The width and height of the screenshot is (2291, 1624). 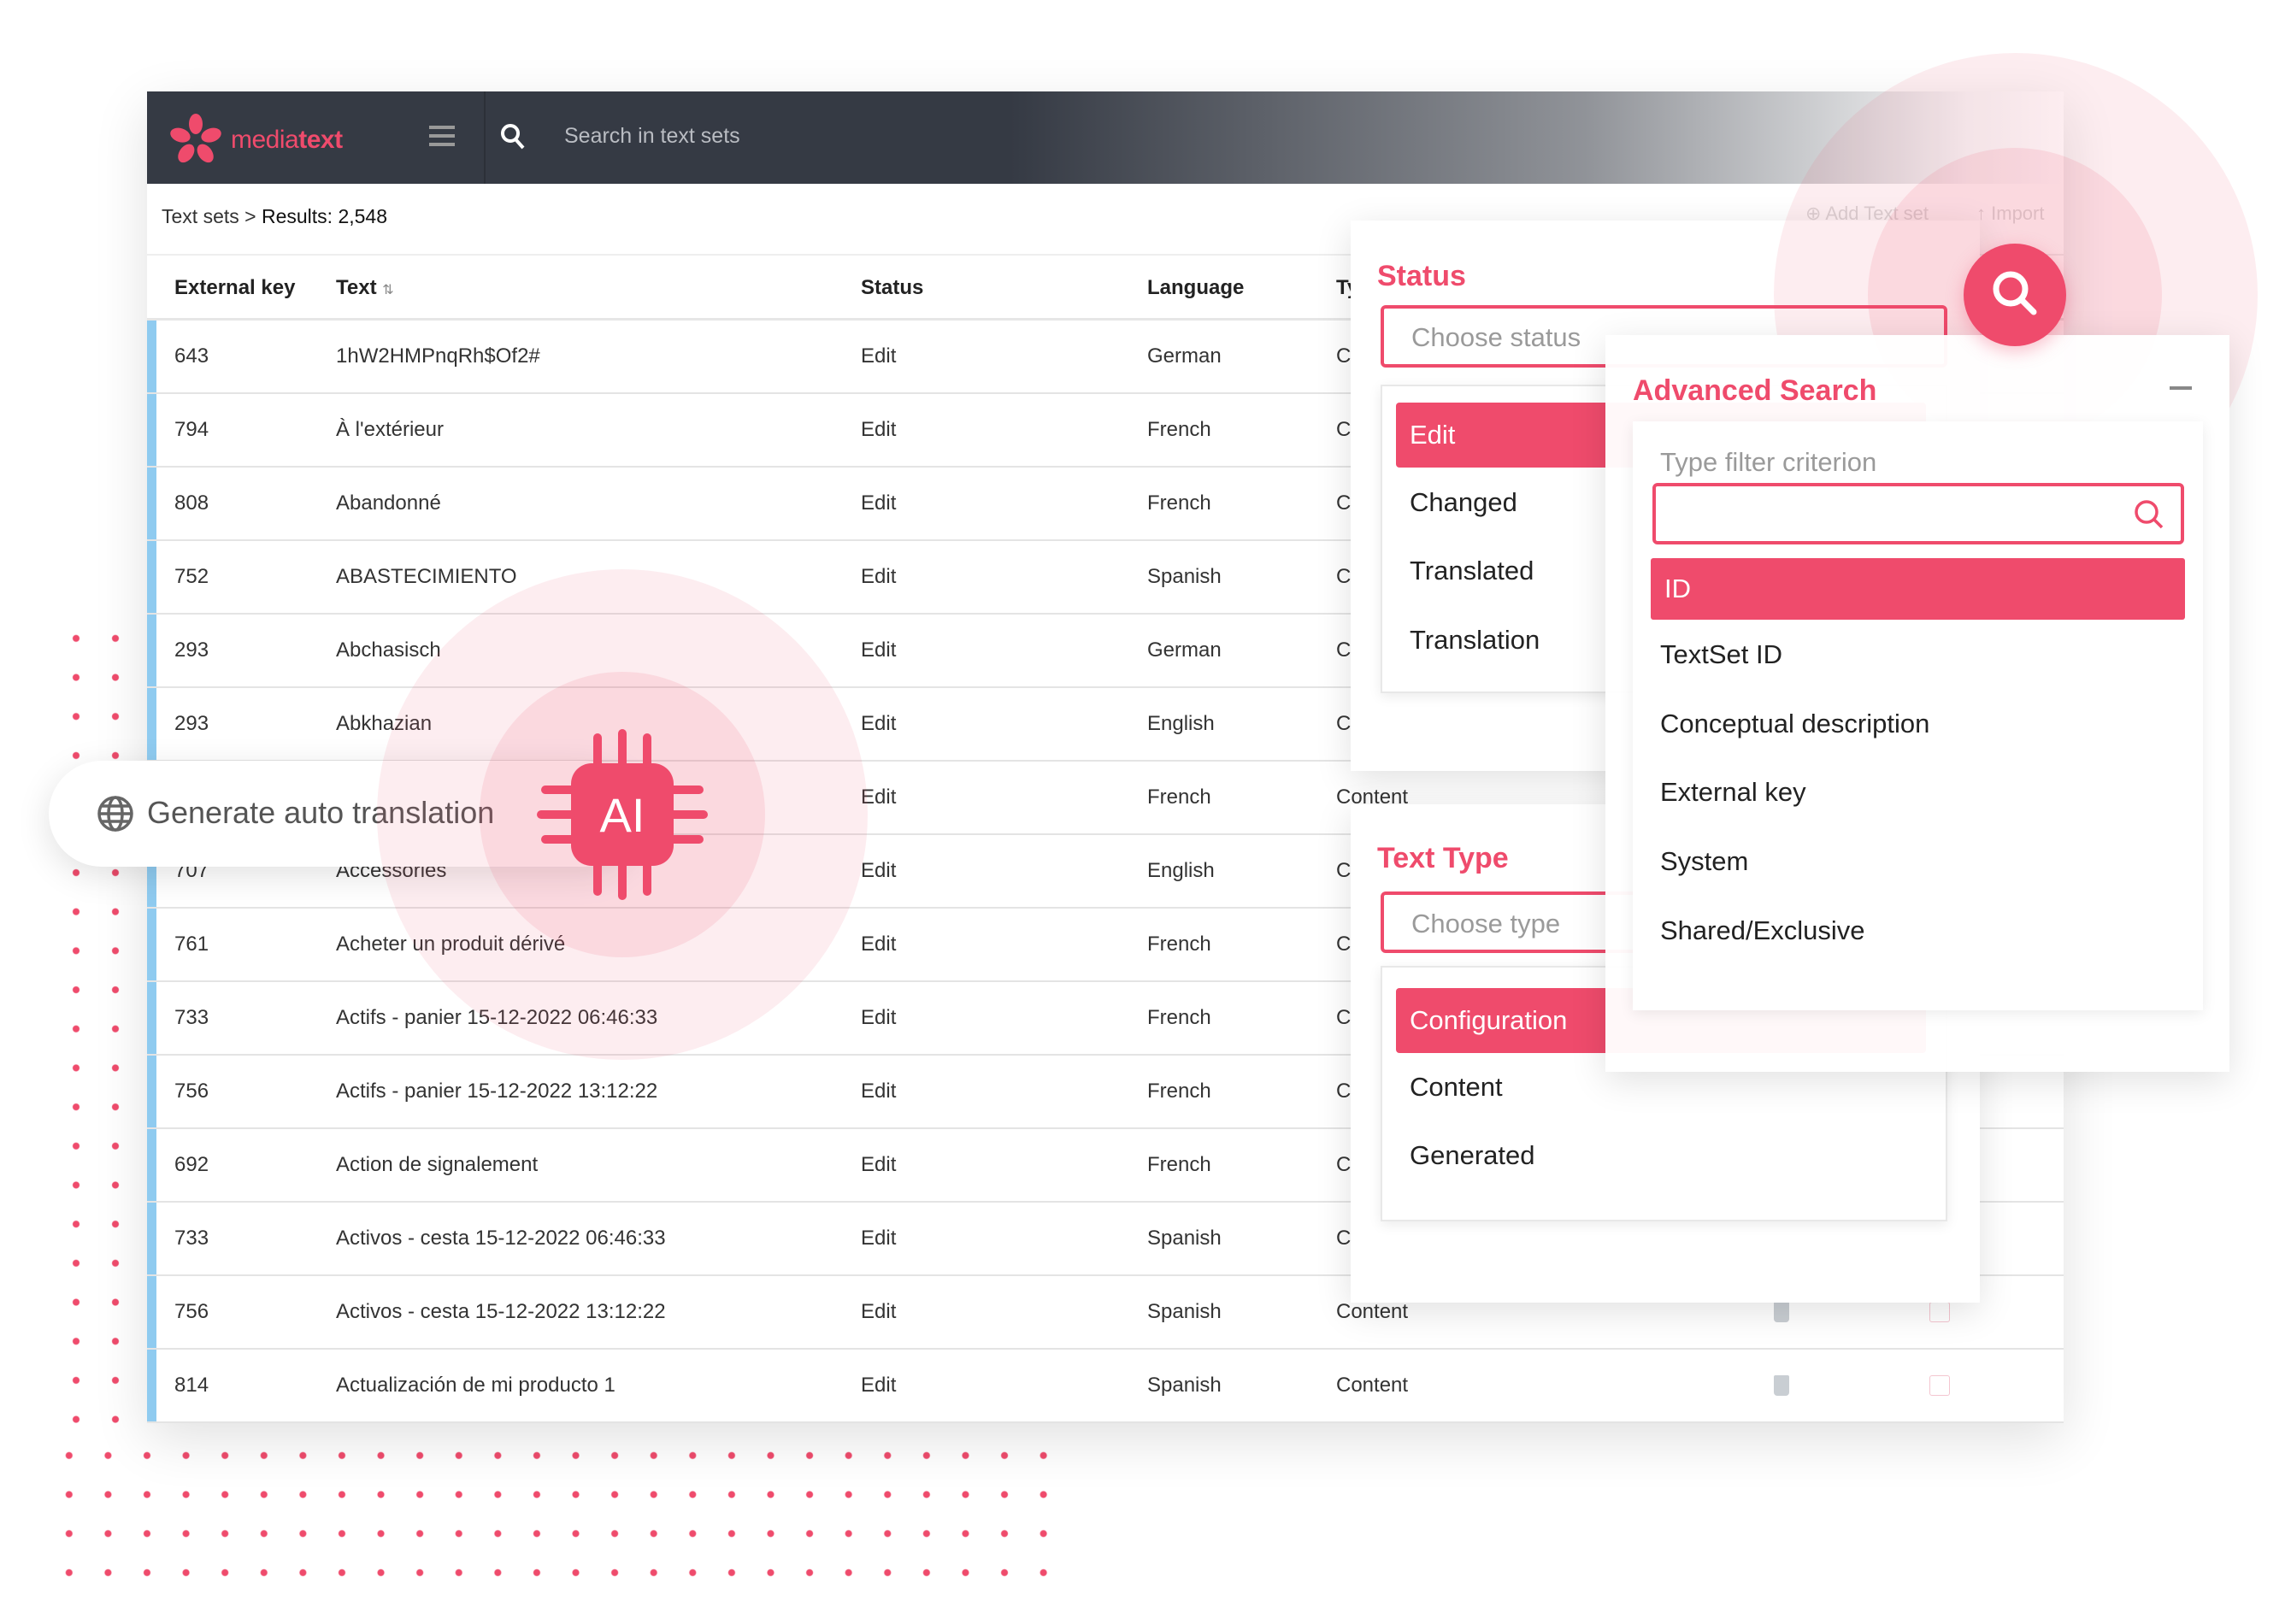 I want to click on type-option-content: Content, so click(x=1457, y=1087).